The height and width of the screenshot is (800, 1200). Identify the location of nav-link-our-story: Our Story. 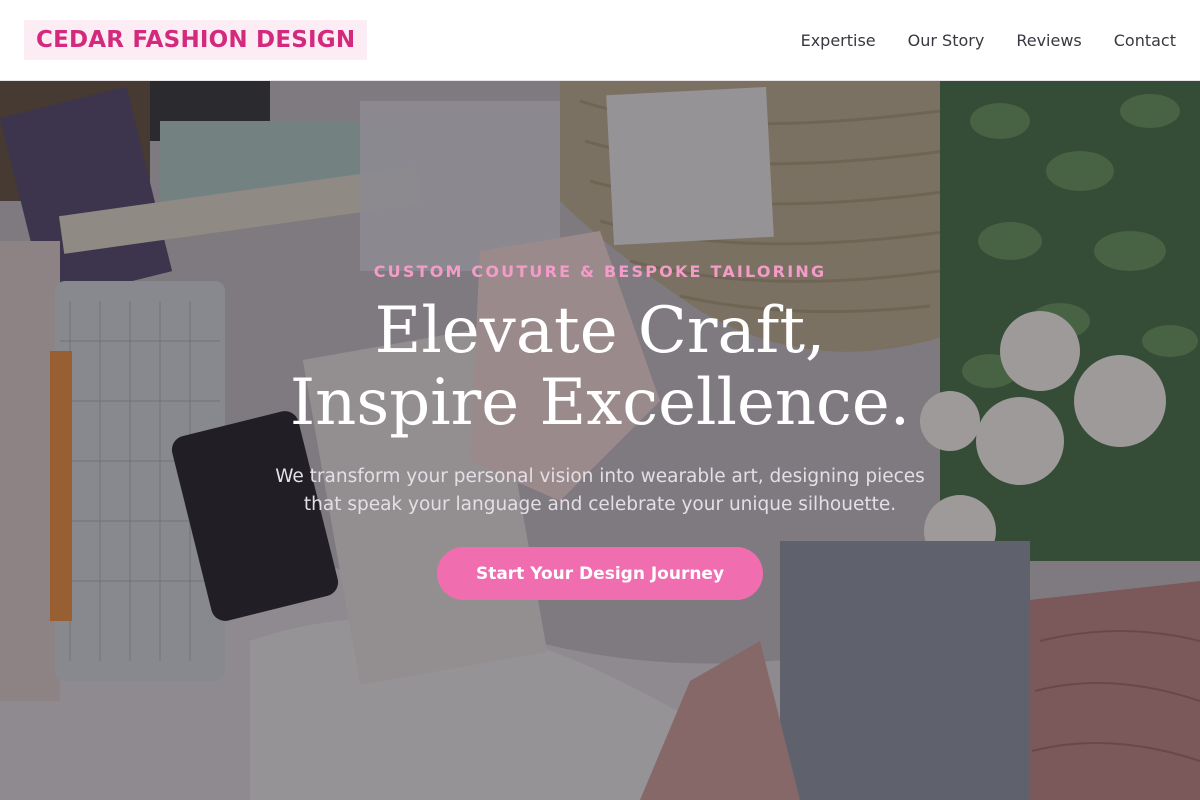
(946, 40).